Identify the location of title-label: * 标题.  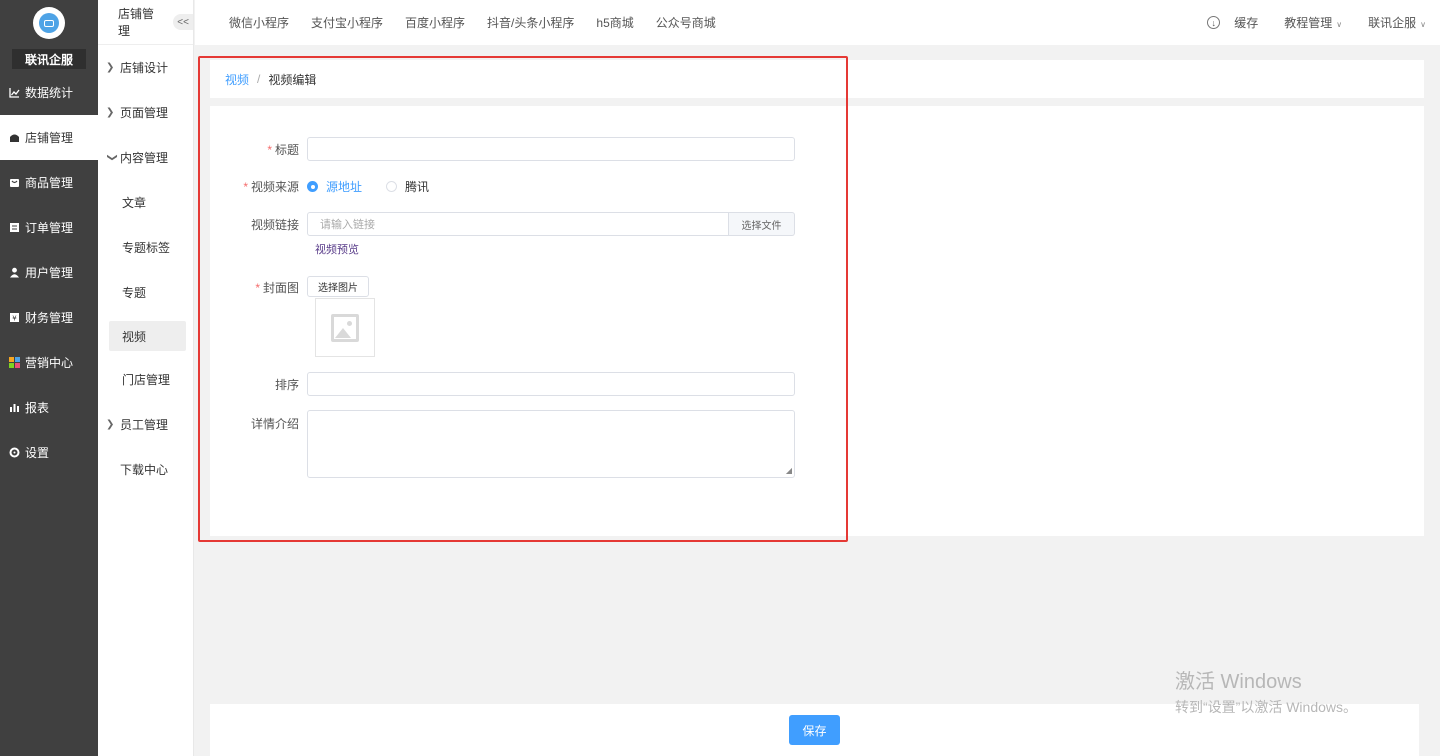
(258, 149).